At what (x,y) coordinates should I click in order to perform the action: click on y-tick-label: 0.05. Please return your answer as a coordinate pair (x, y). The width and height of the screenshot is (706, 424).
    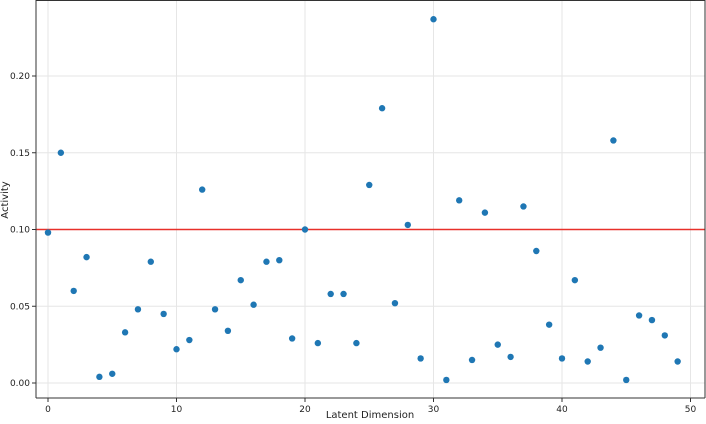
    Looking at the image, I should click on (20, 307).